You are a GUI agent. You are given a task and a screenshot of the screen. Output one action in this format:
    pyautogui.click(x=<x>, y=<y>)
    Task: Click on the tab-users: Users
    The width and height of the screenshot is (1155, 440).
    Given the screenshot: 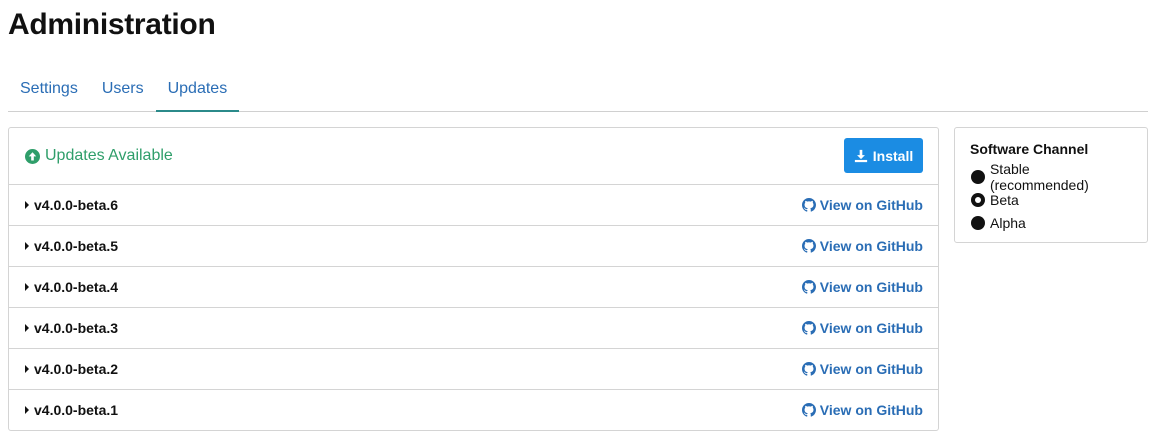 What is the action you would take?
    pyautogui.click(x=123, y=90)
    